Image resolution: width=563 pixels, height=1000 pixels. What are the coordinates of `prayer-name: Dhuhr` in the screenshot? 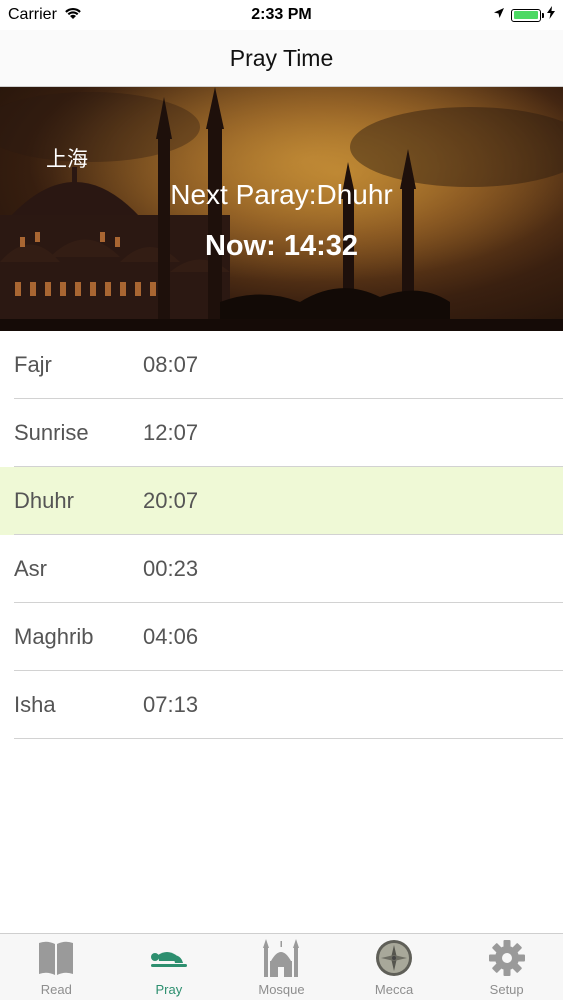 It's located at (44, 500).